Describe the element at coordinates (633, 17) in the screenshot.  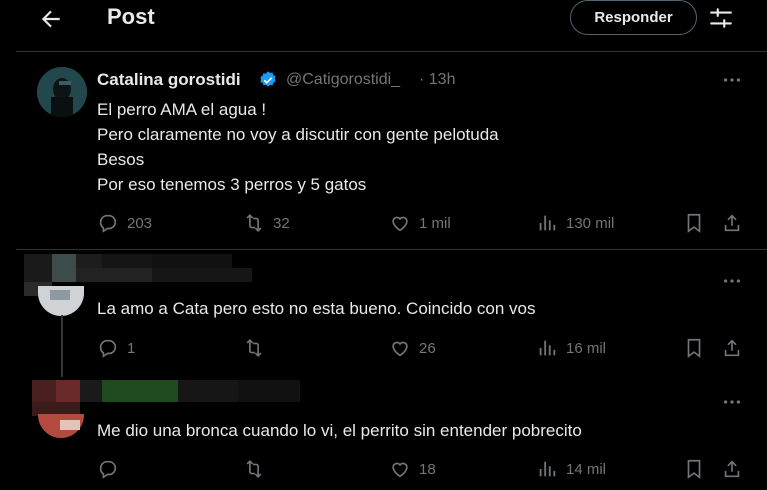
I see `respond-button: Responder` at that location.